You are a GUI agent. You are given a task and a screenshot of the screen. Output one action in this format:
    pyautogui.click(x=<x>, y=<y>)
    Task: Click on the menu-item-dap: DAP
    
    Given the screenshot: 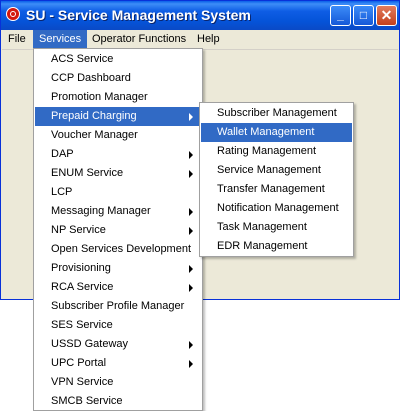 What is the action you would take?
    pyautogui.click(x=118, y=154)
    